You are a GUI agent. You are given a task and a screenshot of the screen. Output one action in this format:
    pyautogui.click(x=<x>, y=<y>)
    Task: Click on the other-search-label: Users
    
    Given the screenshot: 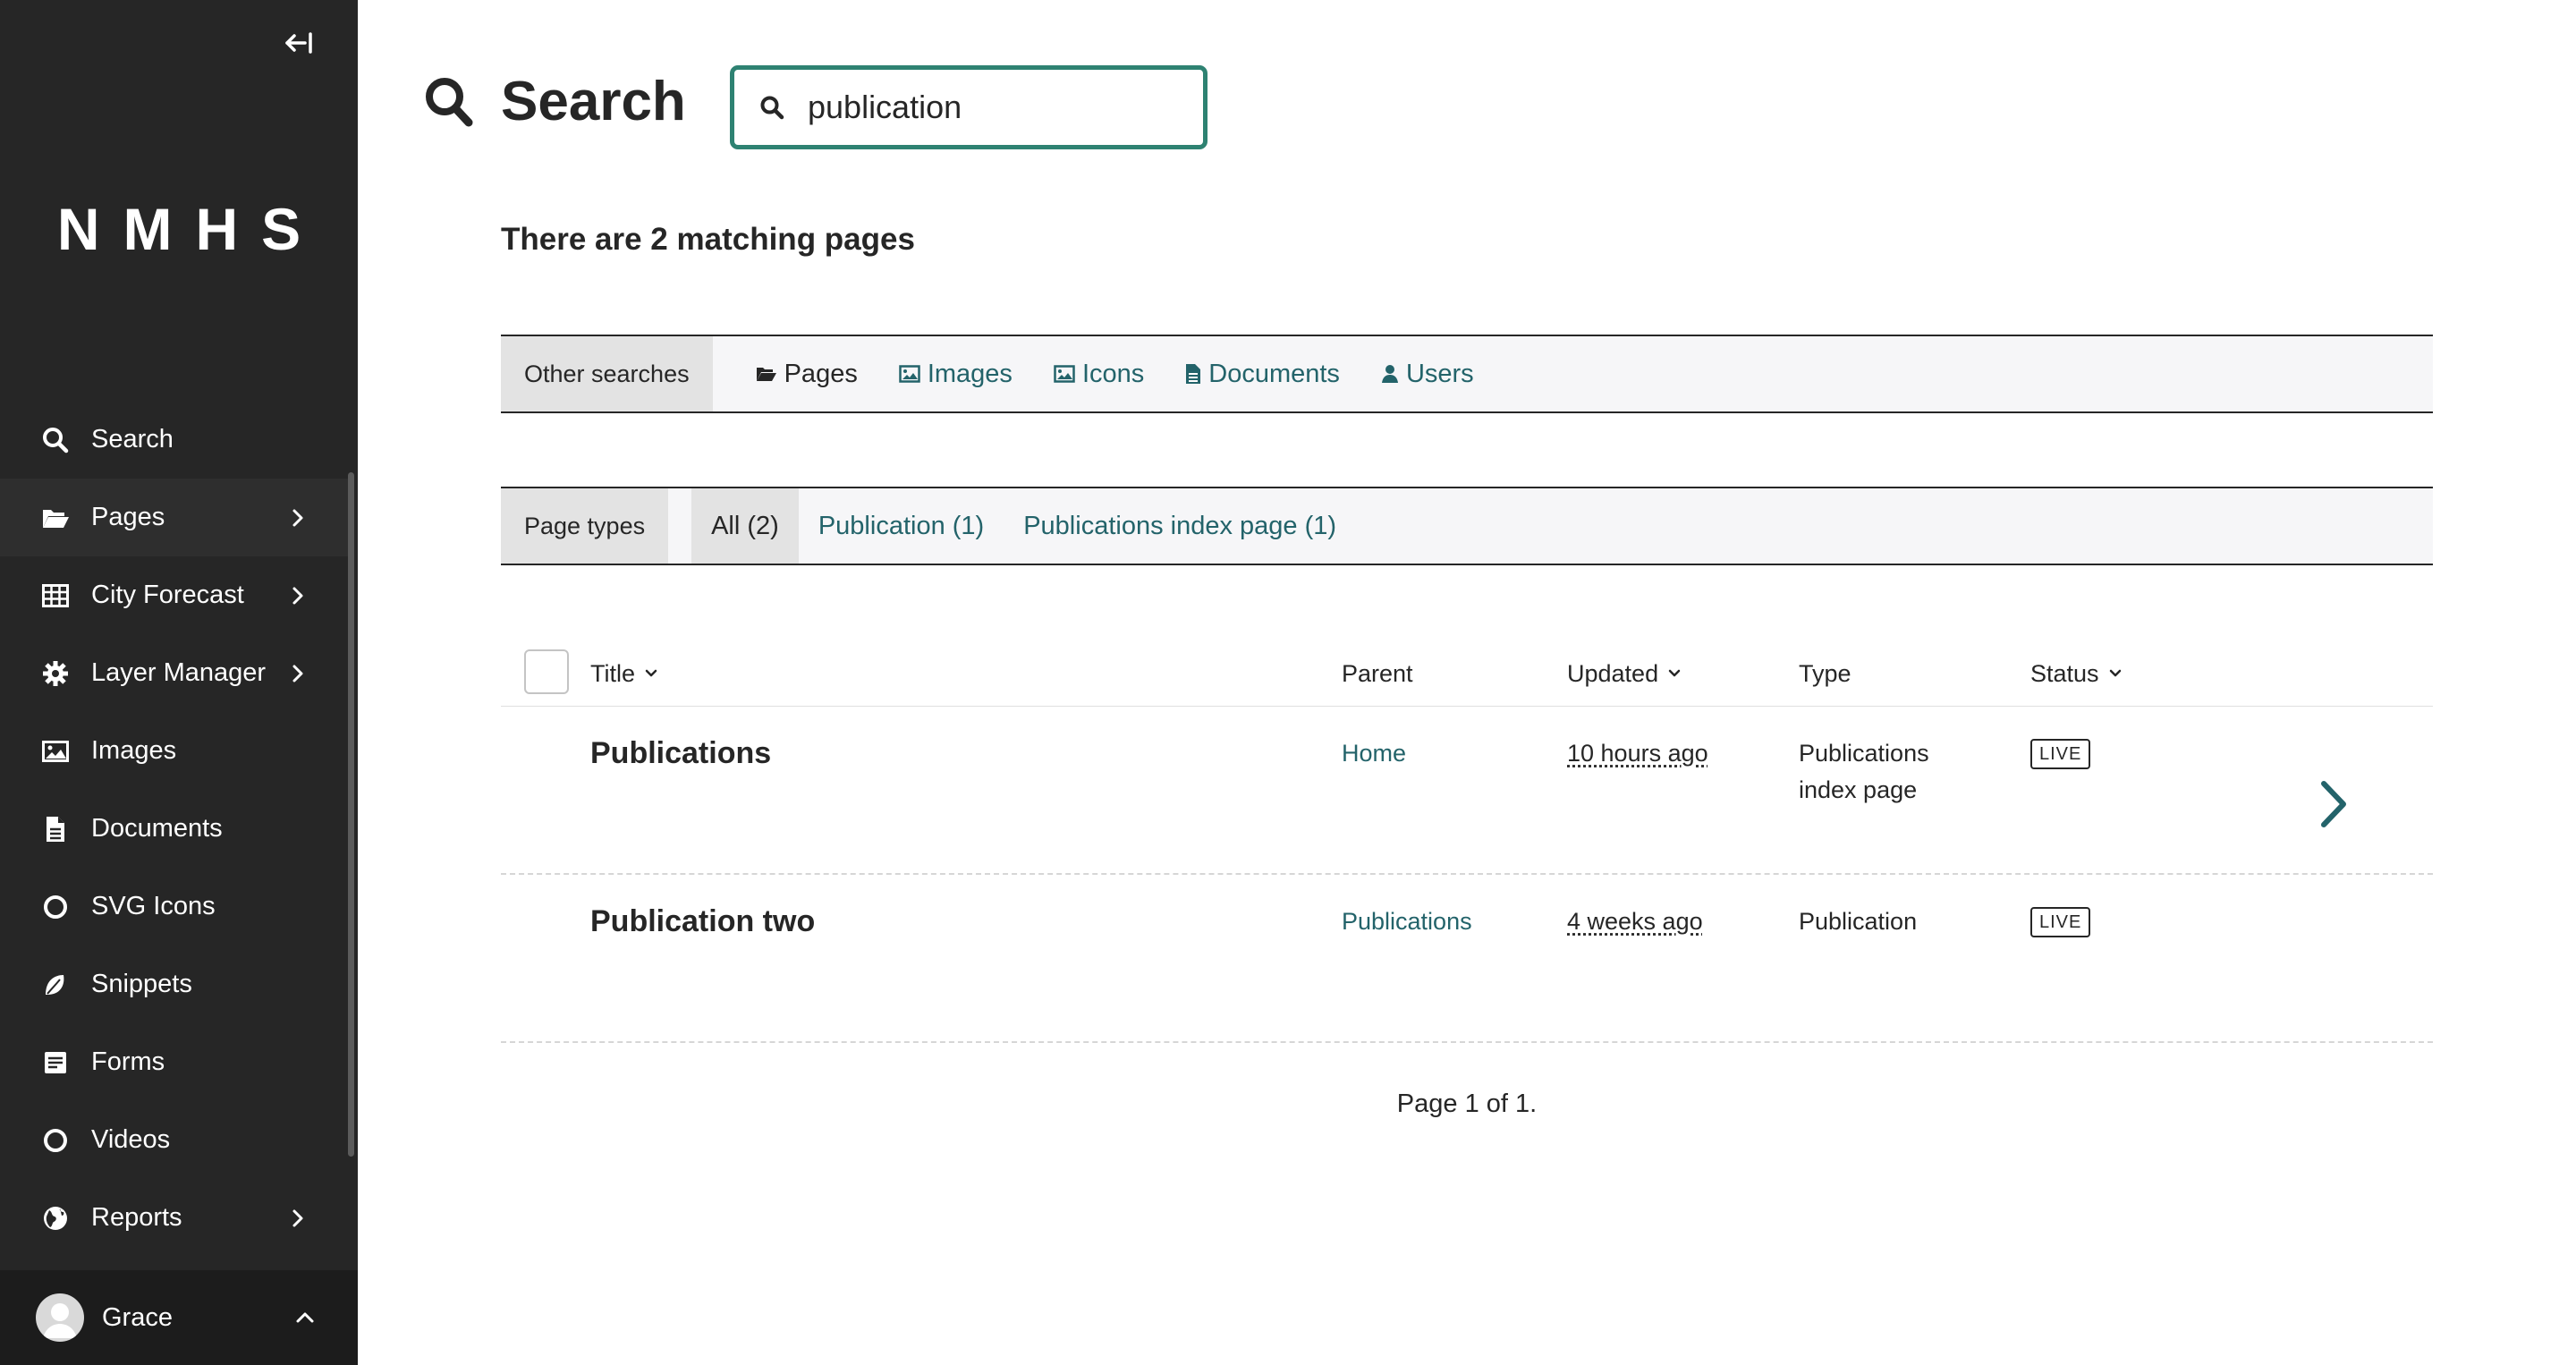 What is the action you would take?
    pyautogui.click(x=1439, y=373)
    